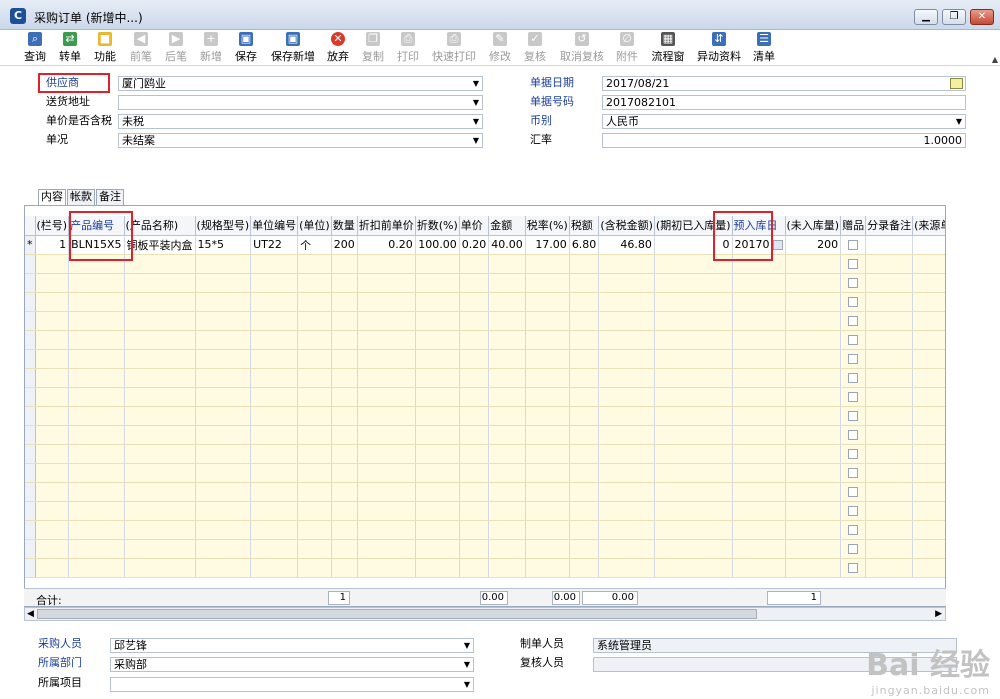 The height and width of the screenshot is (699, 1000). What do you see at coordinates (938, 614) in the screenshot?
I see `scroll-right-icon: ▶` at bounding box center [938, 614].